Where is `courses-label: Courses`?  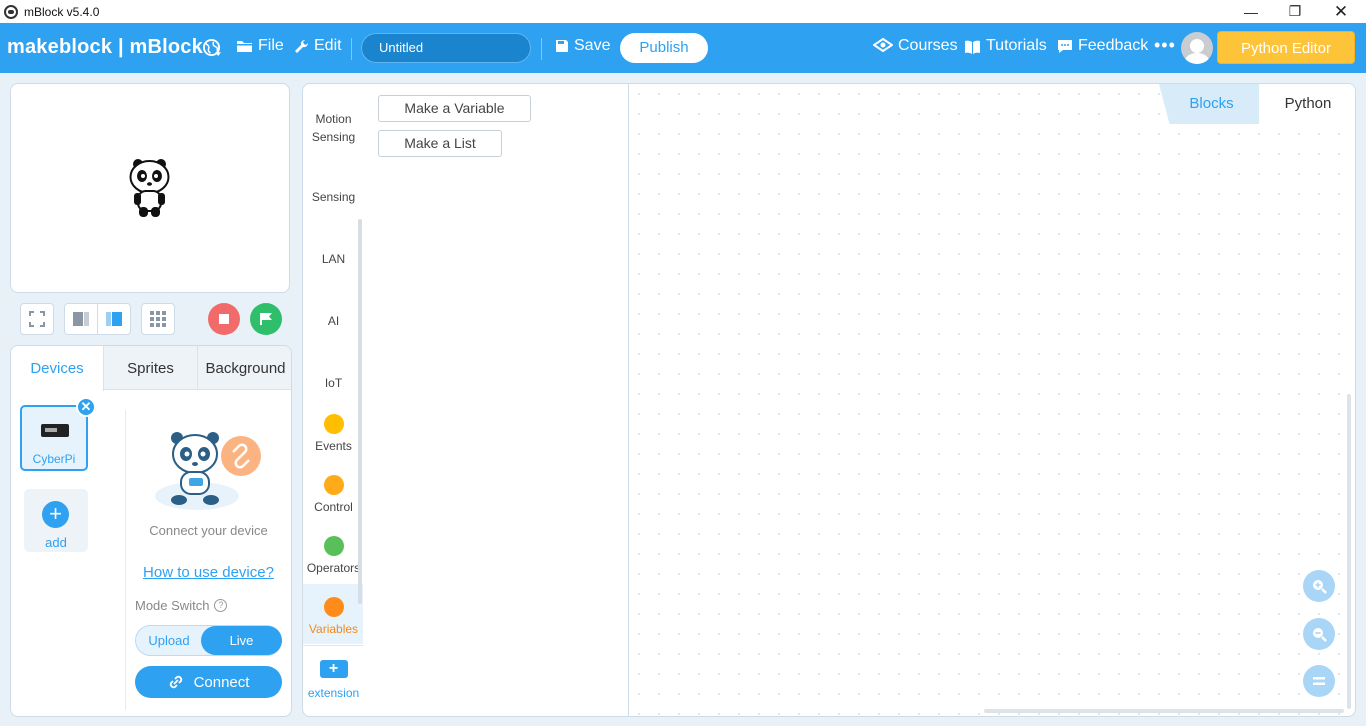 courses-label: Courses is located at coordinates (928, 45).